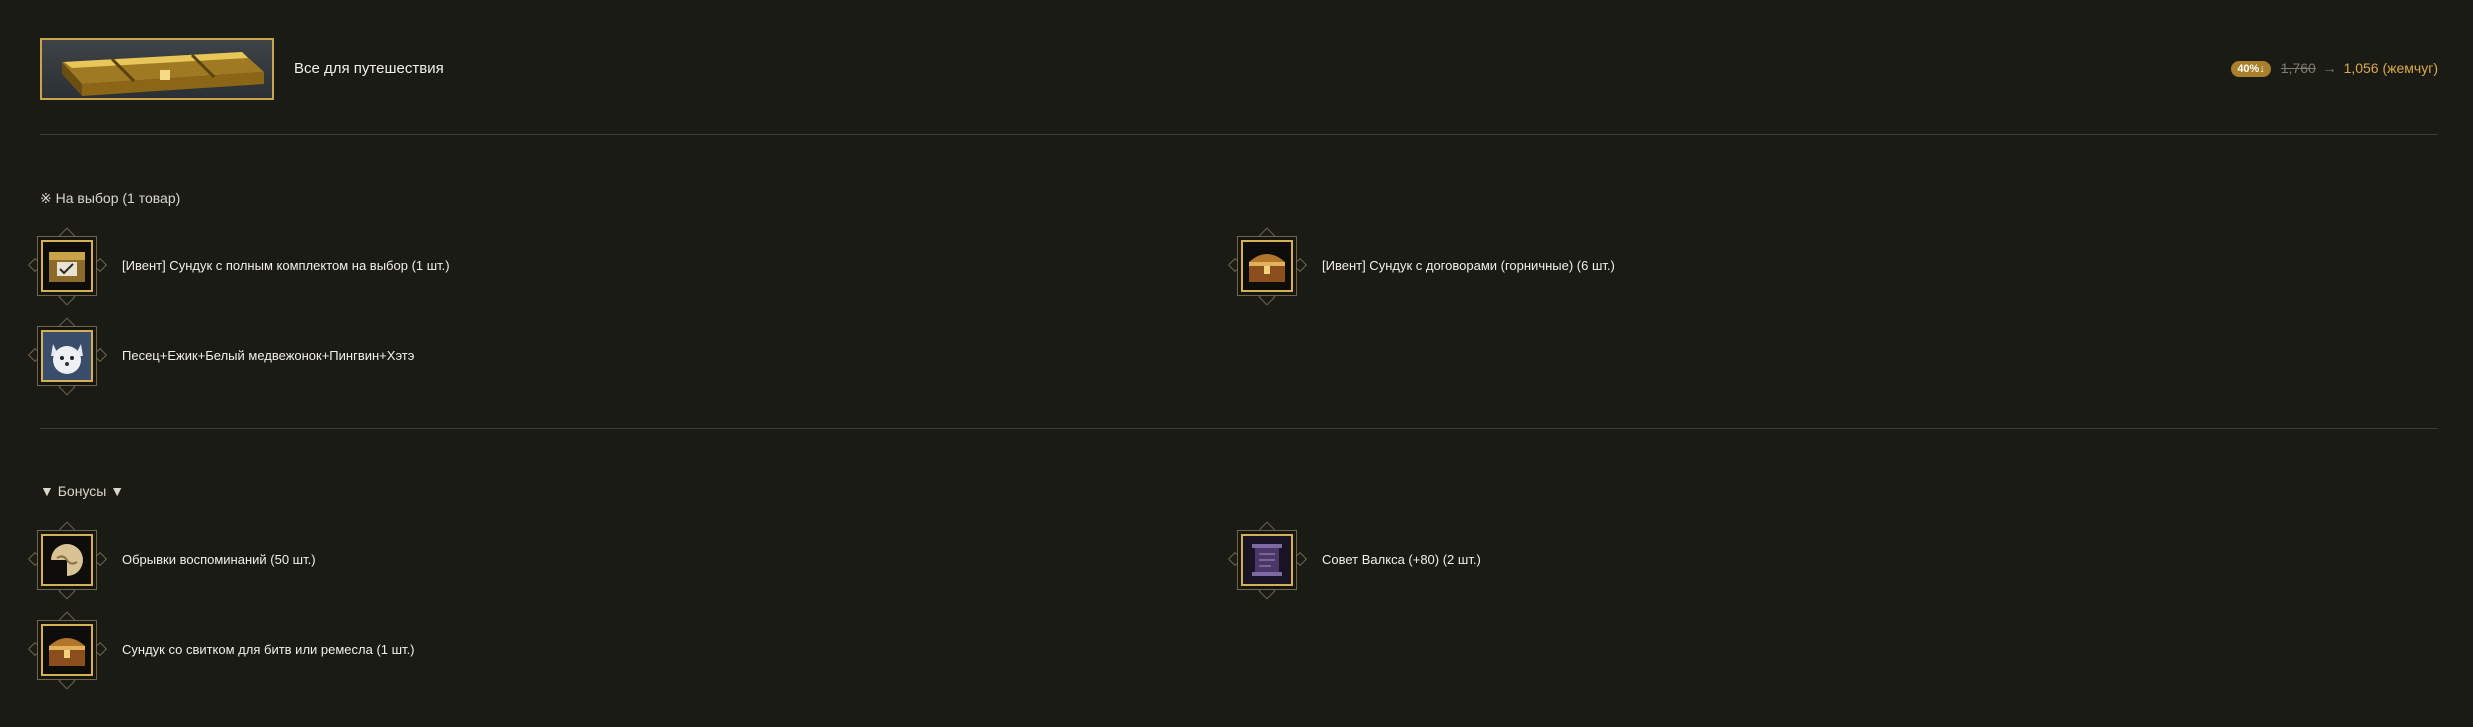 The width and height of the screenshot is (2473, 727). I want to click on price-block: 40%↓ 1,760 → 1,056 (жемчуг), so click(2334, 68).